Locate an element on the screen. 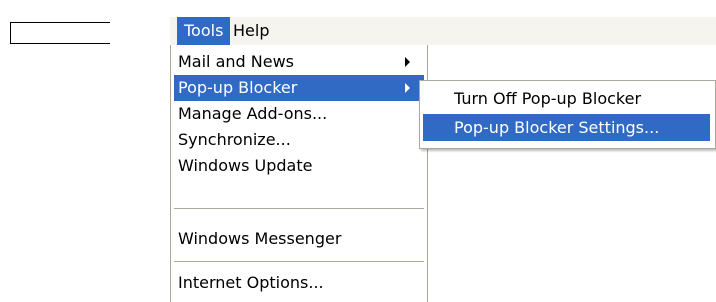 The height and width of the screenshot is (302, 716). menu-help: Help is located at coordinates (251, 31).